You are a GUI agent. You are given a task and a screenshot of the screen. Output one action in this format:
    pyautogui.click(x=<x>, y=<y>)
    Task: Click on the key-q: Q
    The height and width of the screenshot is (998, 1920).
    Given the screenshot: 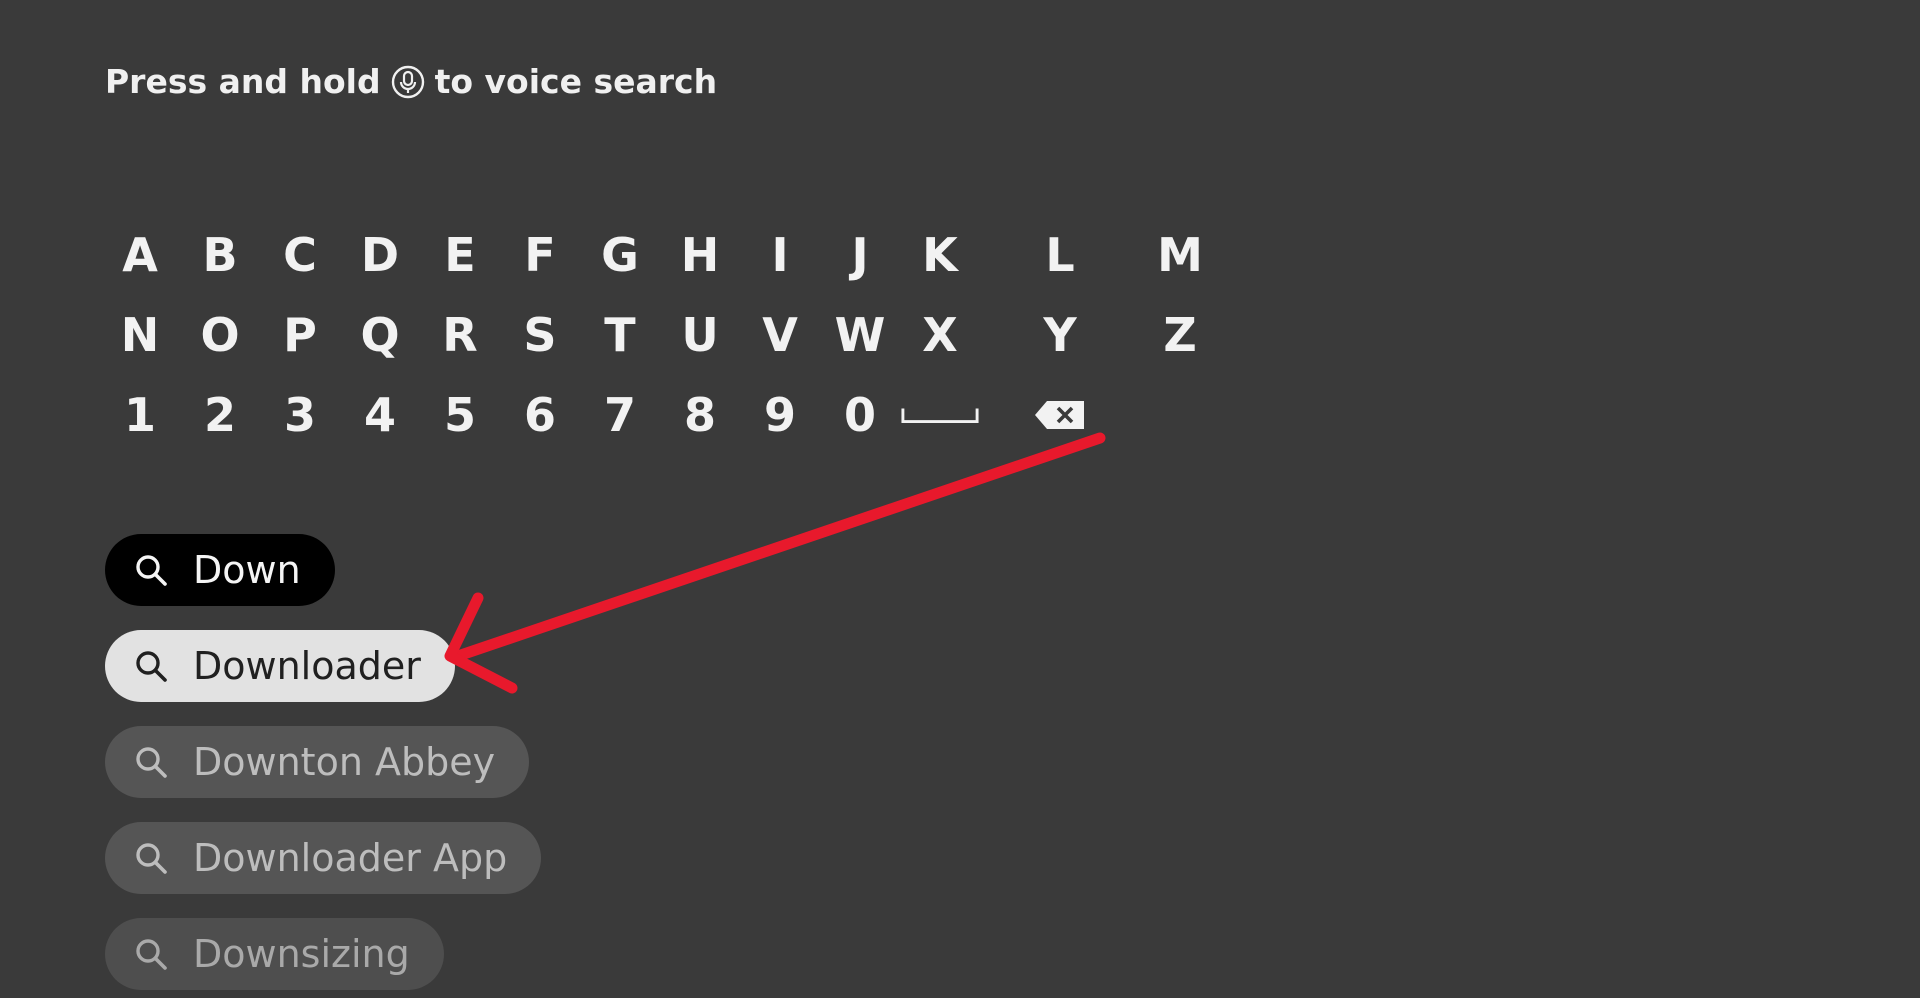 What is the action you would take?
    pyautogui.click(x=380, y=335)
    